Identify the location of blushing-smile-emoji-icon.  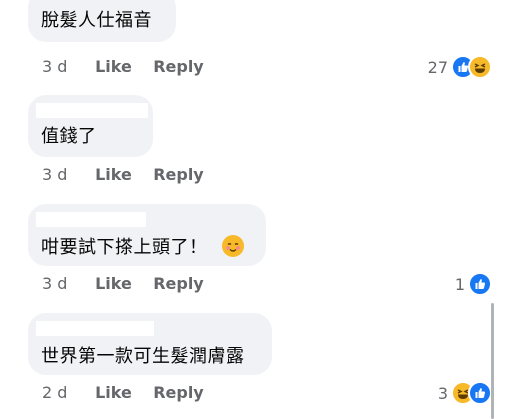
(232, 246).